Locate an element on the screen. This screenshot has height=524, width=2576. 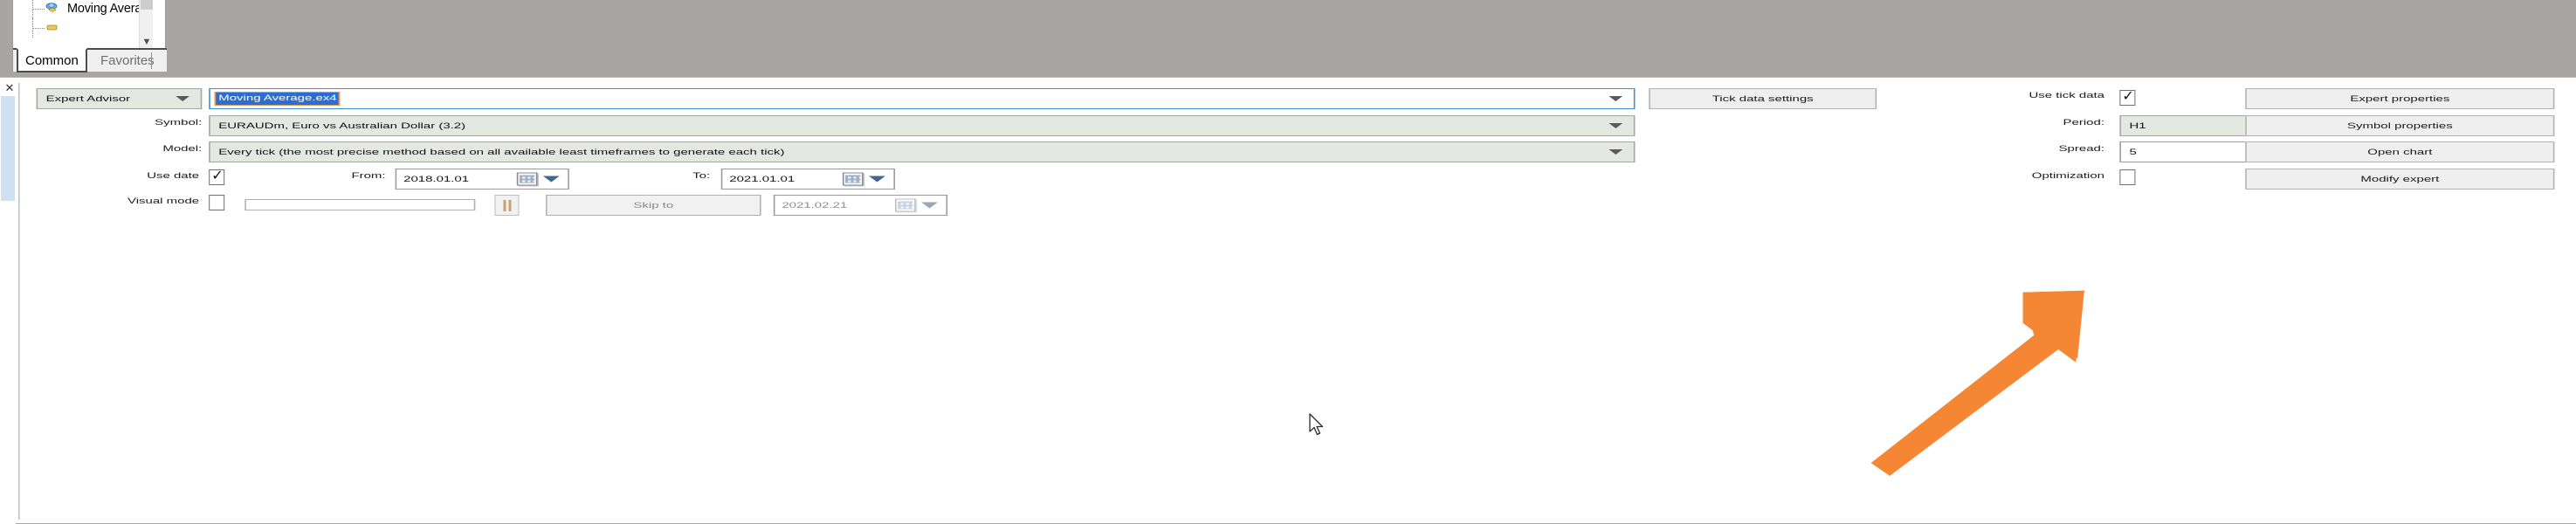
tick-data-settings-button: Tick data settings is located at coordinates (1763, 98).